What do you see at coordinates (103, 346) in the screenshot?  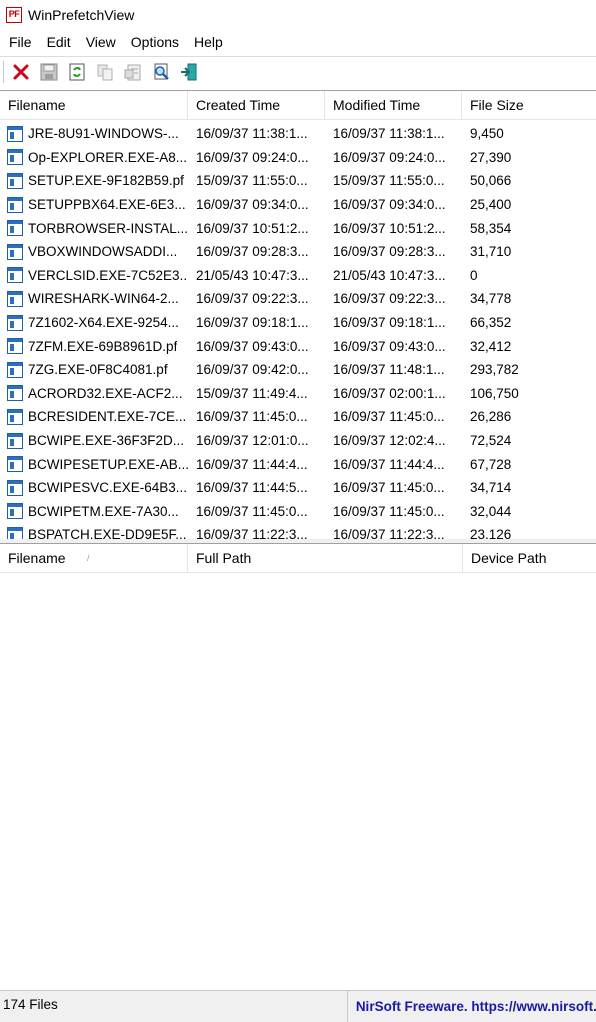 I see `filename-text: 7ZFM.EXE-69B8961D.pf` at bounding box center [103, 346].